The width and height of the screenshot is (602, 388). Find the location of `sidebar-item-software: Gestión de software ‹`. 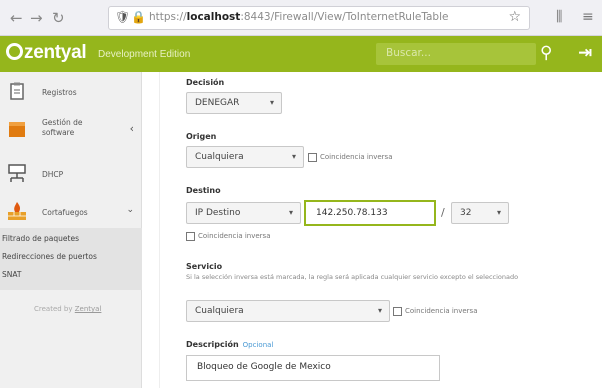

sidebar-item-software: Gestión de software ‹ is located at coordinates (71, 128).